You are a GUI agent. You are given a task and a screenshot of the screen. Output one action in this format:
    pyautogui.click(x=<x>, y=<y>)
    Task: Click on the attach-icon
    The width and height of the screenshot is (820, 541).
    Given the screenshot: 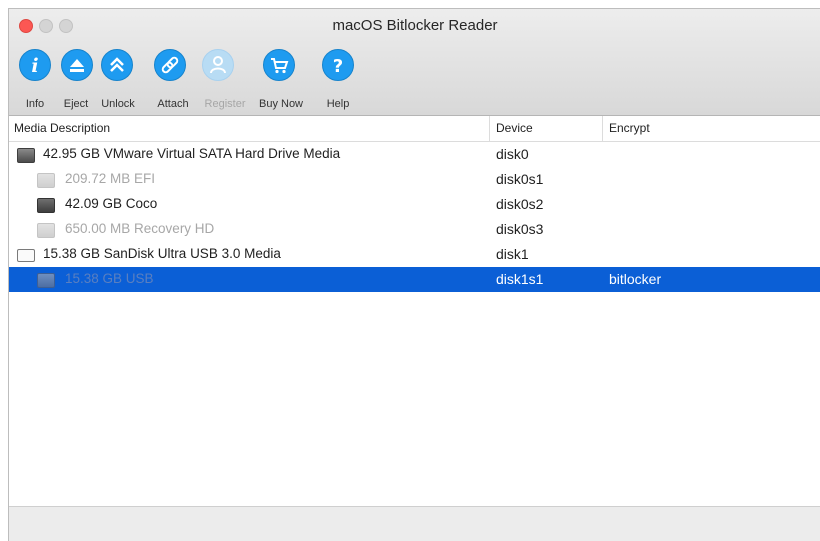 What is the action you would take?
    pyautogui.click(x=170, y=65)
    